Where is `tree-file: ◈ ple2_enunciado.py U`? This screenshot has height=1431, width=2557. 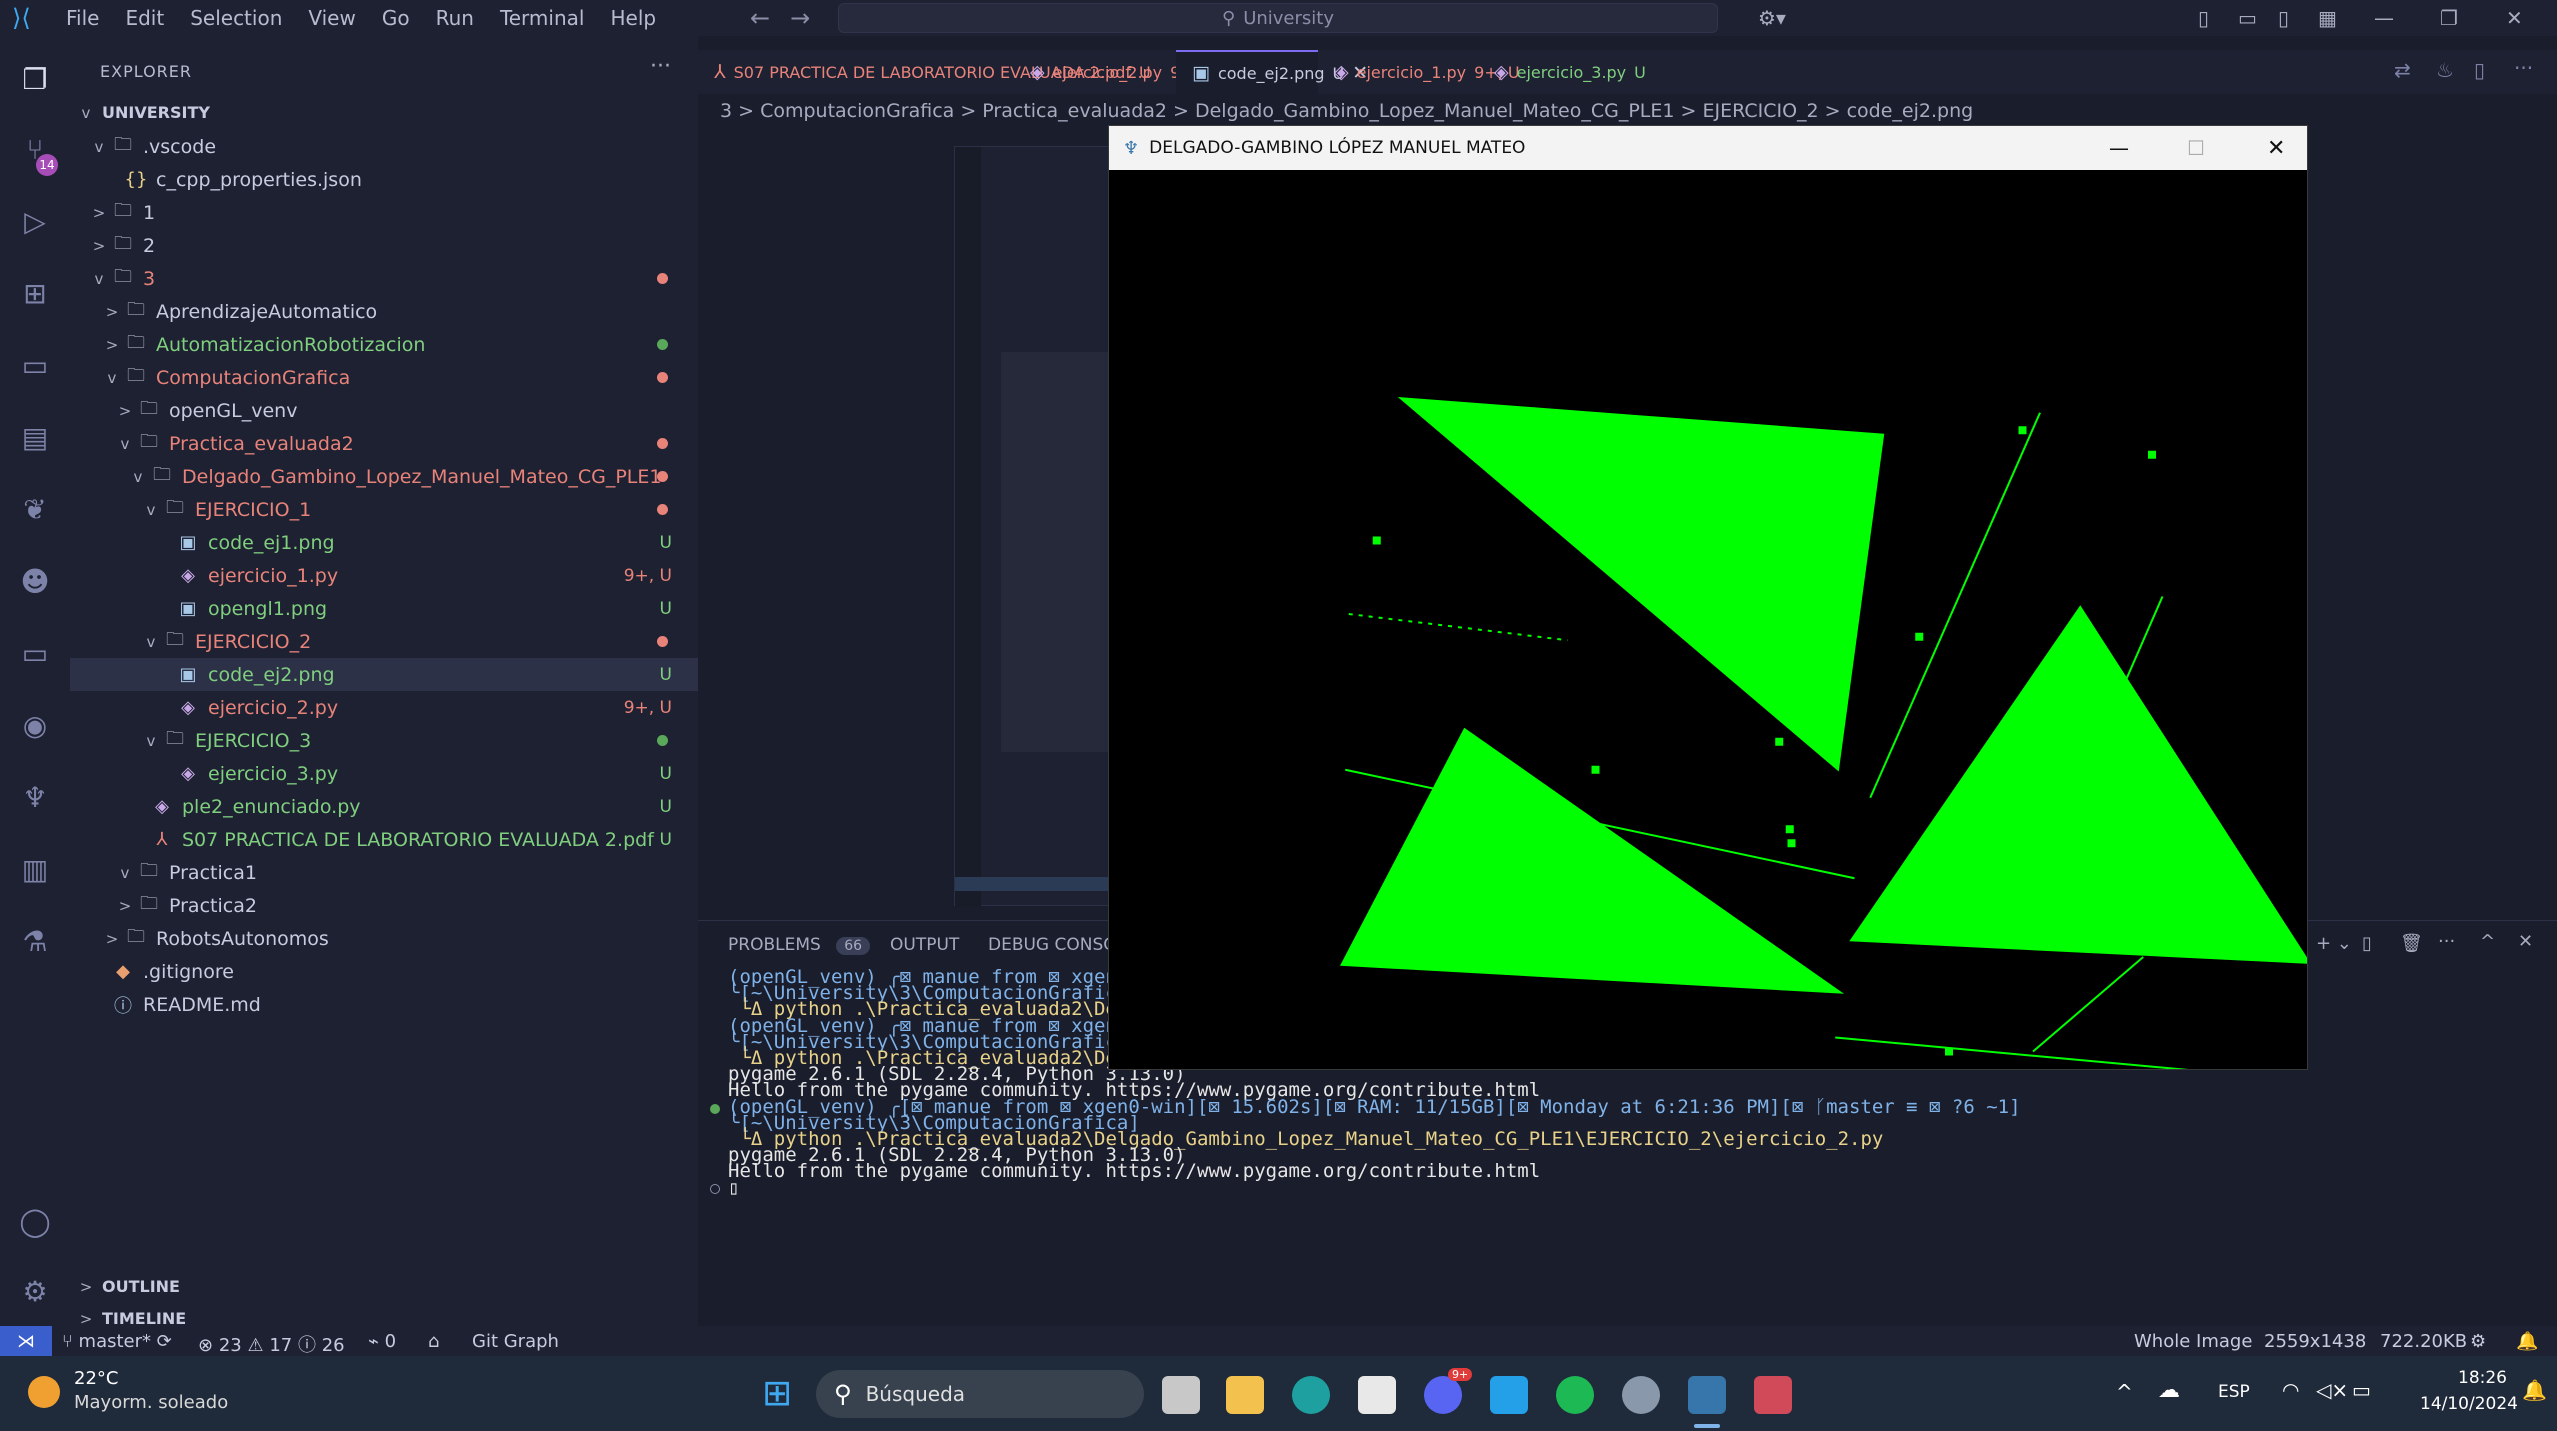
tree-file: ◈ ple2_enunciado.py U is located at coordinates (384, 806).